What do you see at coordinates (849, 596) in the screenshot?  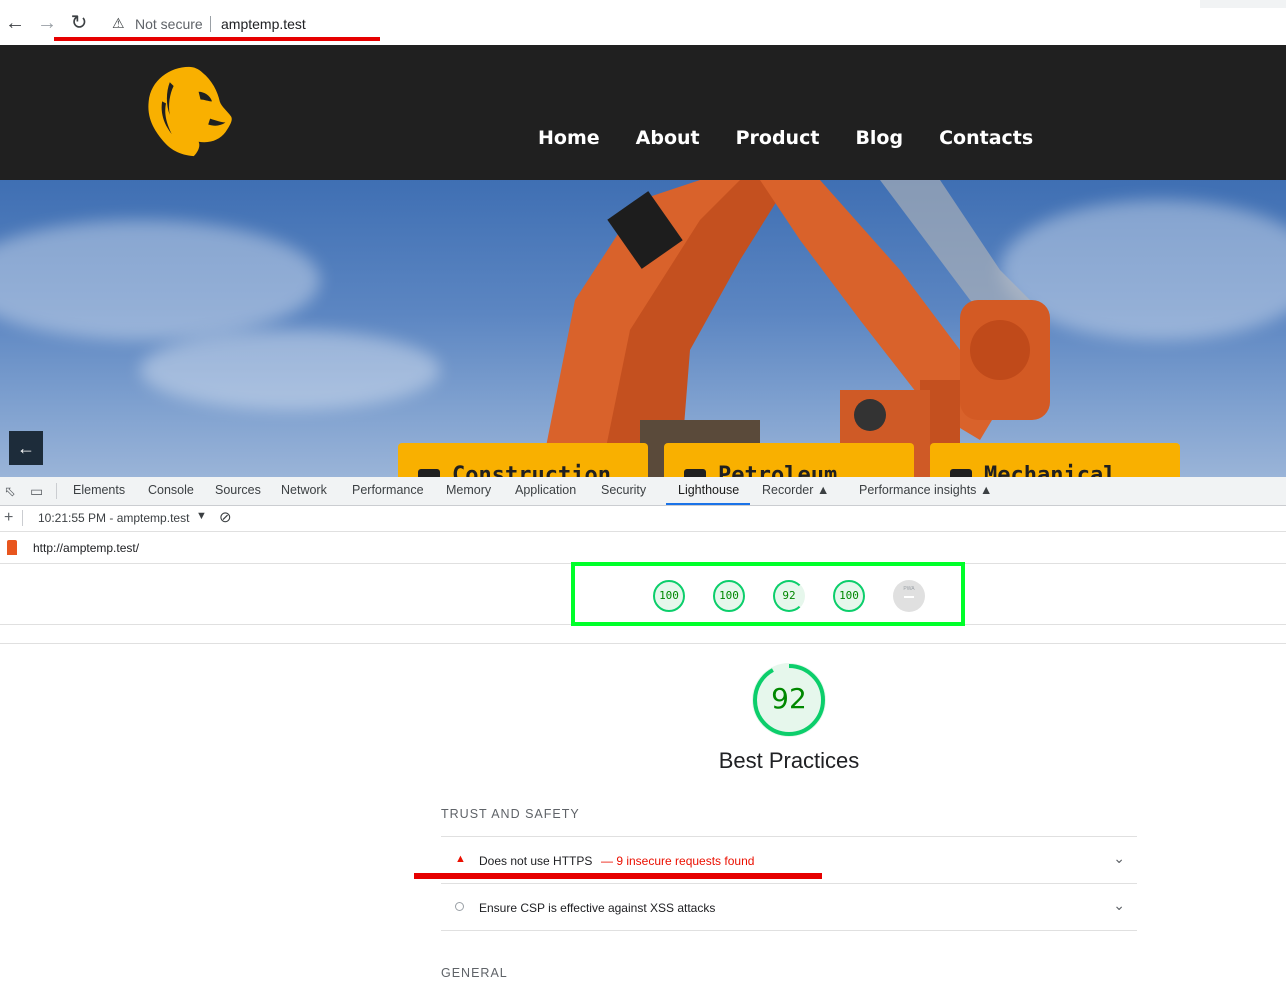 I see `score-gauge-seo: 100` at bounding box center [849, 596].